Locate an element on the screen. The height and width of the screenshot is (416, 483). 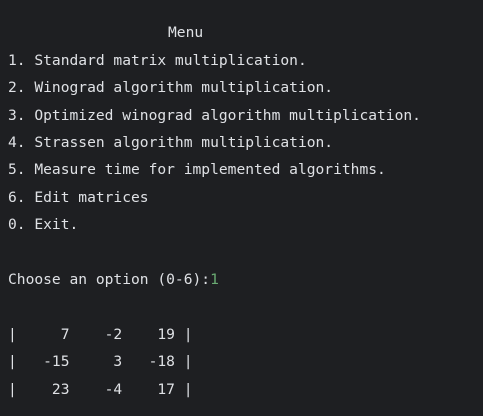
menu-item-winograd: 2. Winograd algorithm multiplication. is located at coordinates (171, 87).